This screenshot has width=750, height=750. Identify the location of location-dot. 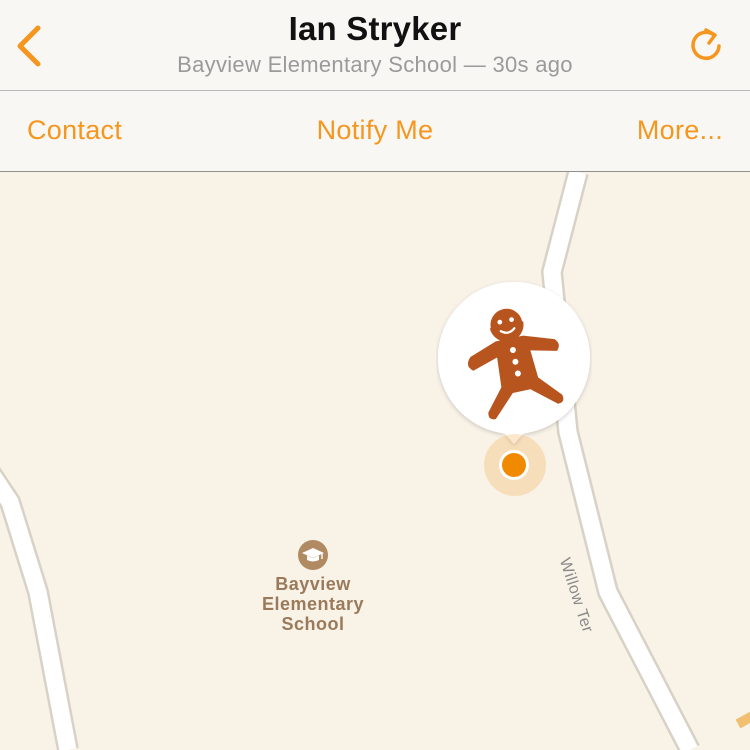
(514, 465).